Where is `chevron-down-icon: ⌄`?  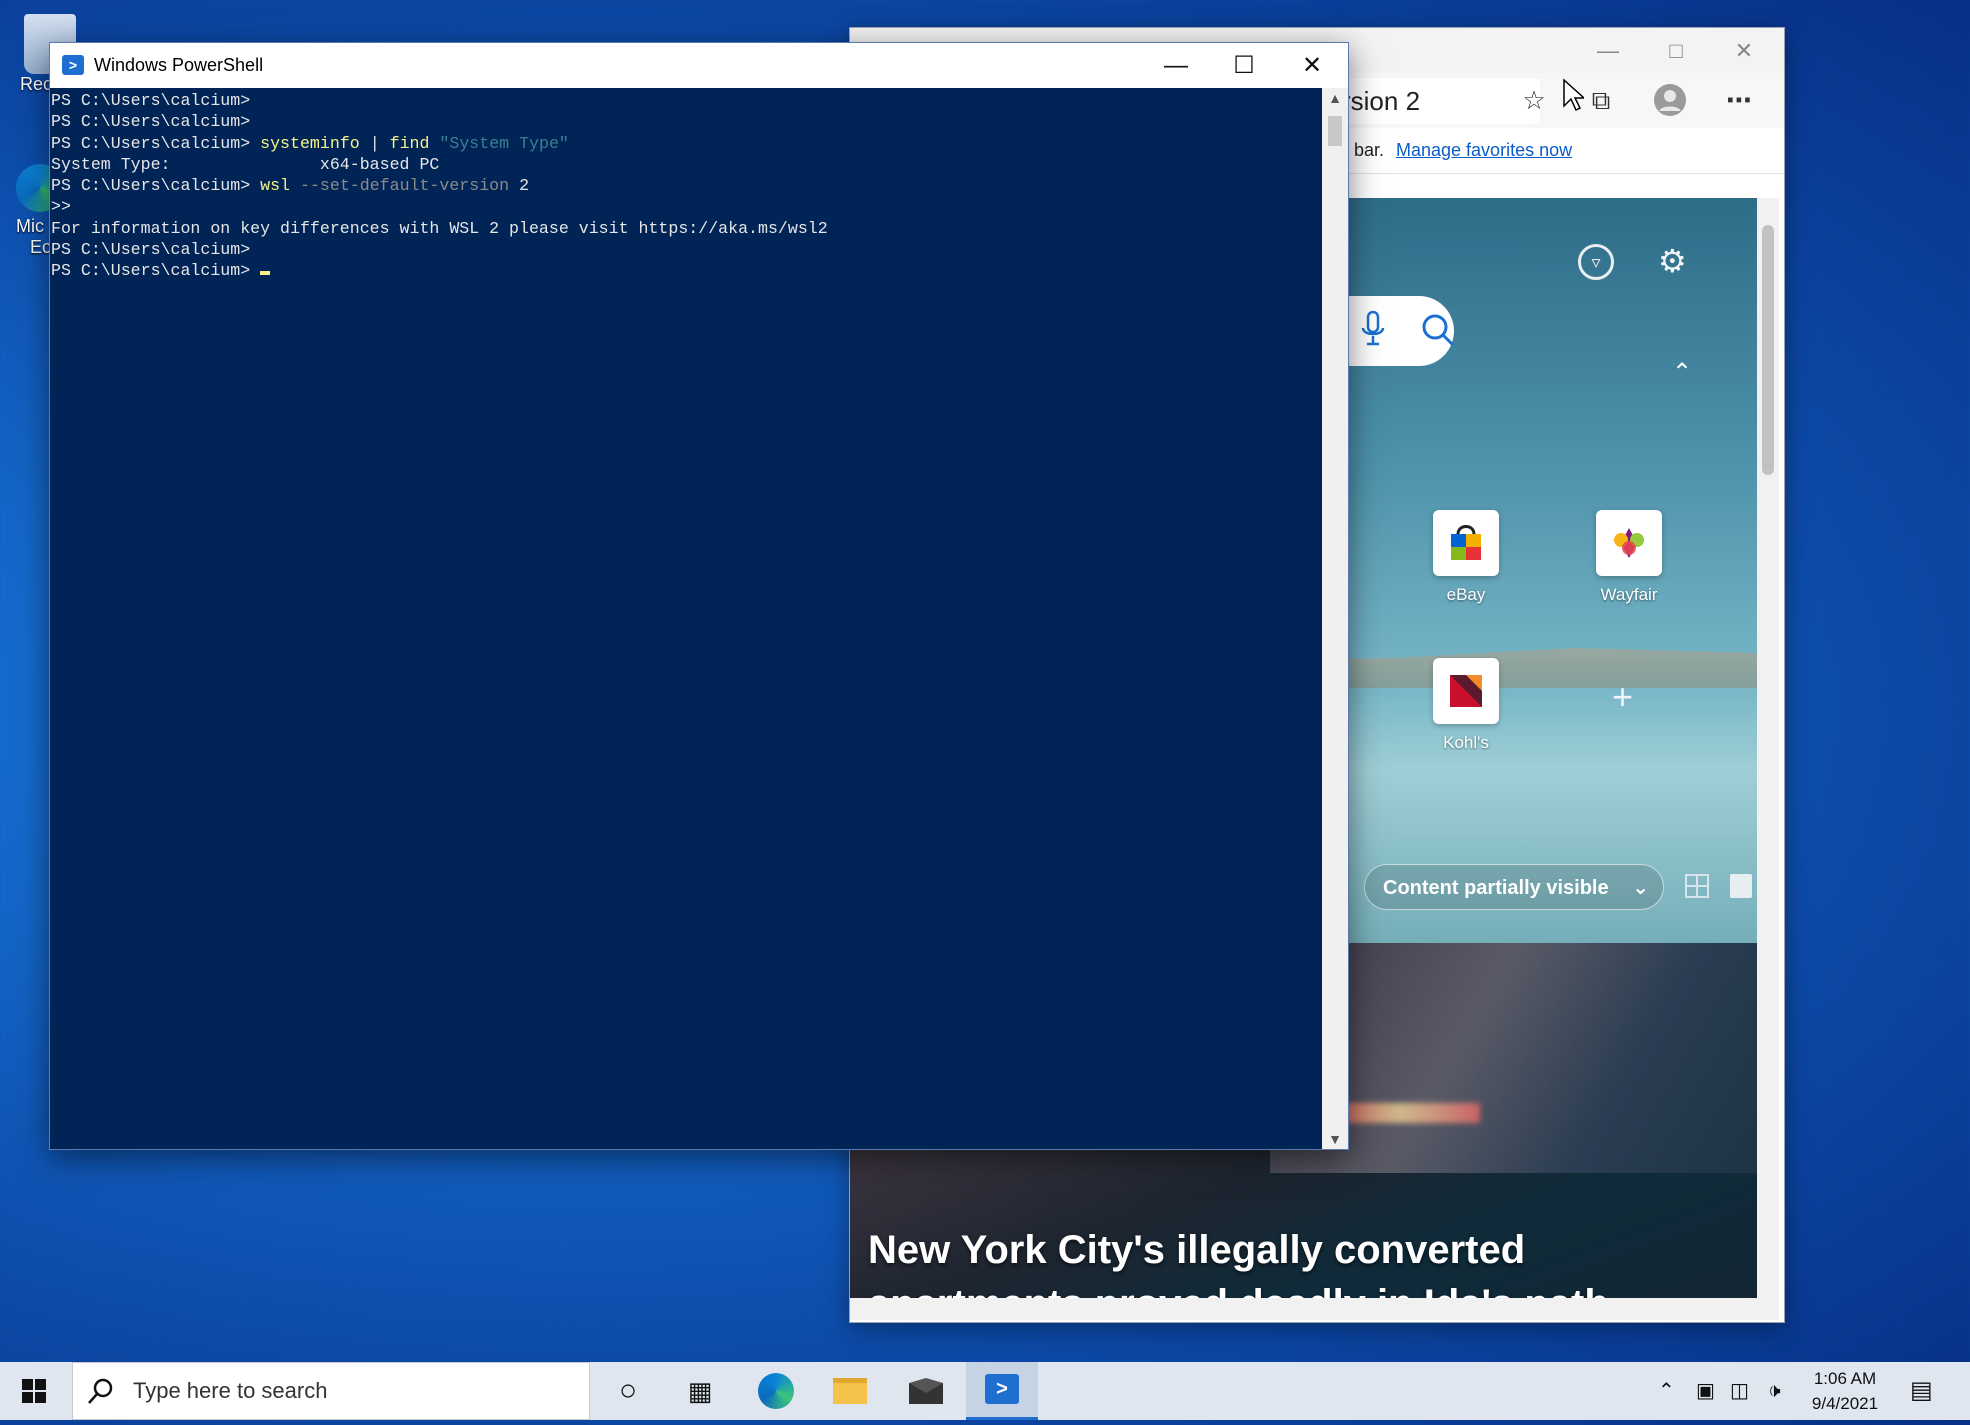
chevron-down-icon: ⌄ is located at coordinates (1640, 888).